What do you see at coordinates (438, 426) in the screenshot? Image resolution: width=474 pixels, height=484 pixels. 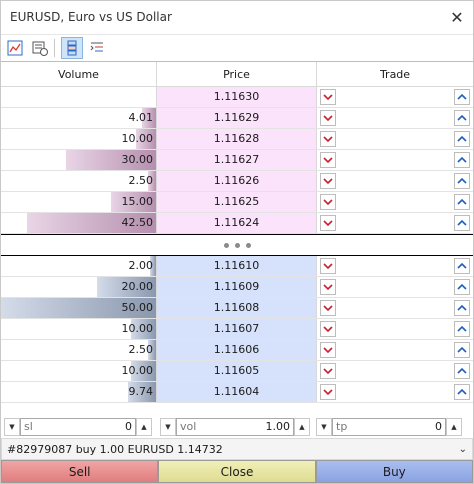 I see `tp-value: 0` at bounding box center [438, 426].